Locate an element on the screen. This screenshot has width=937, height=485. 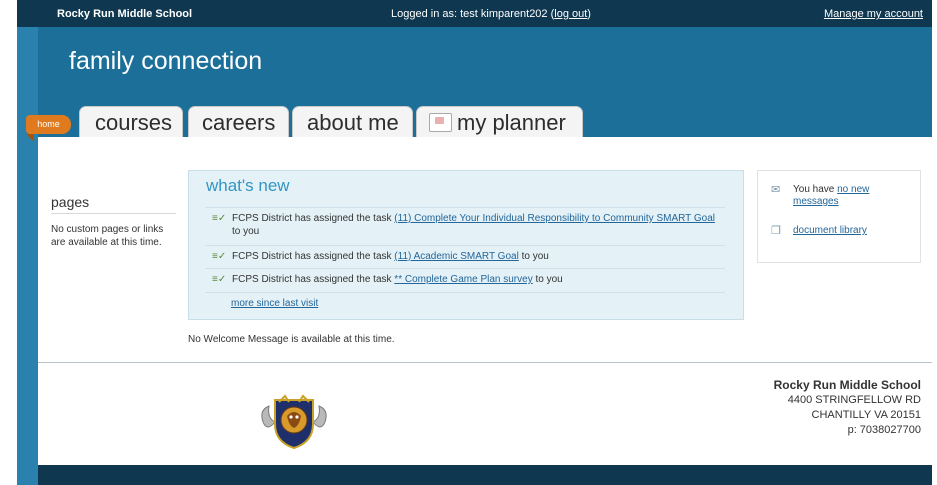
tab-careers-label: careers is located at coordinates (239, 122).